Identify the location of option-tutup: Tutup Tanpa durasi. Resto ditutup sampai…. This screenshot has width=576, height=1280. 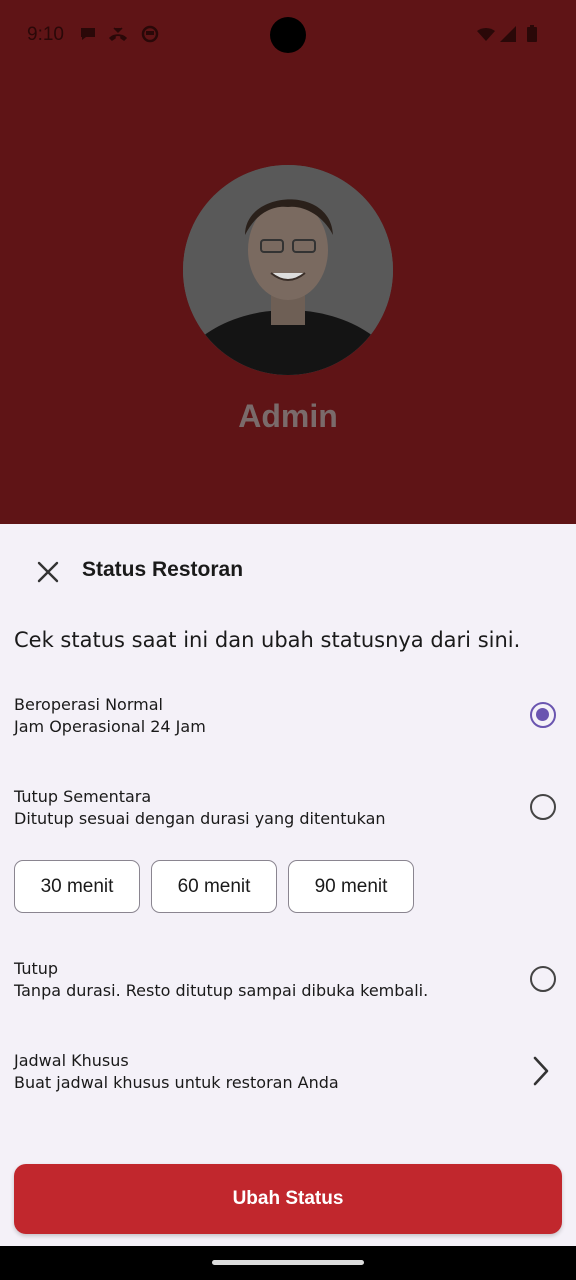
(288, 980).